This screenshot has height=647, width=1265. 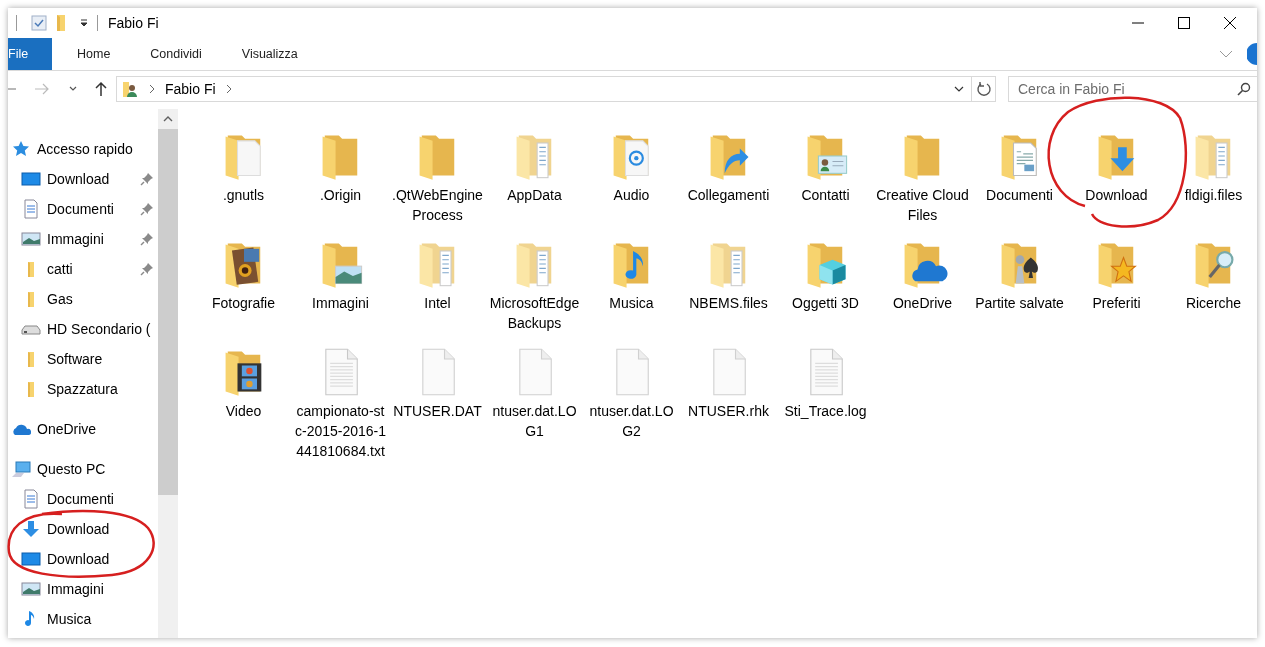 What do you see at coordinates (152, 89) in the screenshot?
I see `chevron-right-icon` at bounding box center [152, 89].